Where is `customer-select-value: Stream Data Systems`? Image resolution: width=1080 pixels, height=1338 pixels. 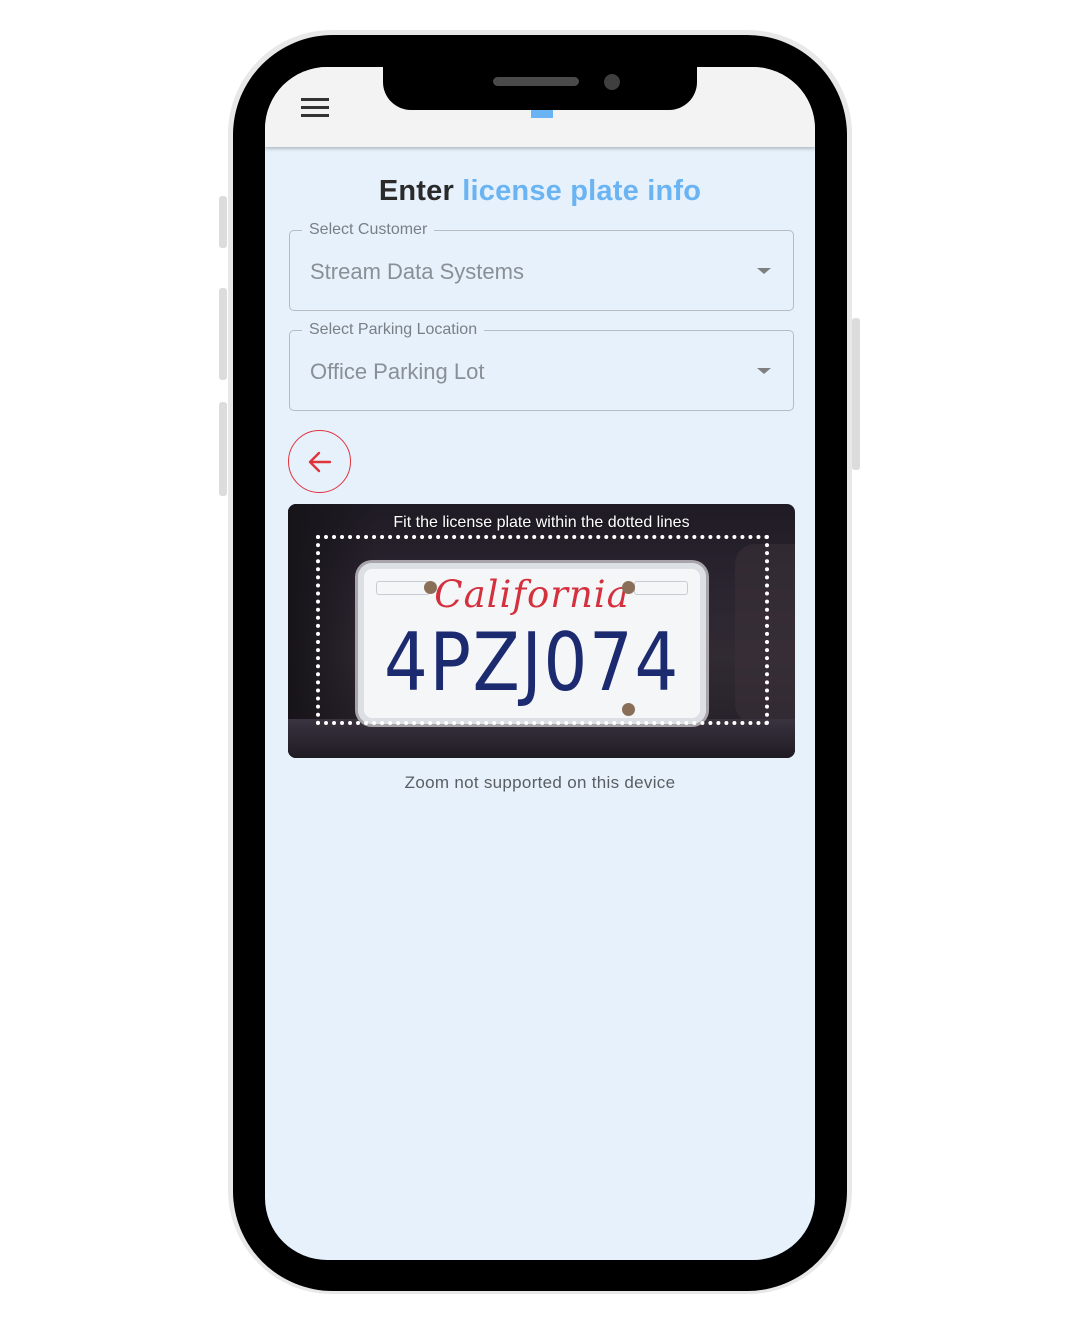
customer-select-value: Stream Data Systems is located at coordinates (417, 271).